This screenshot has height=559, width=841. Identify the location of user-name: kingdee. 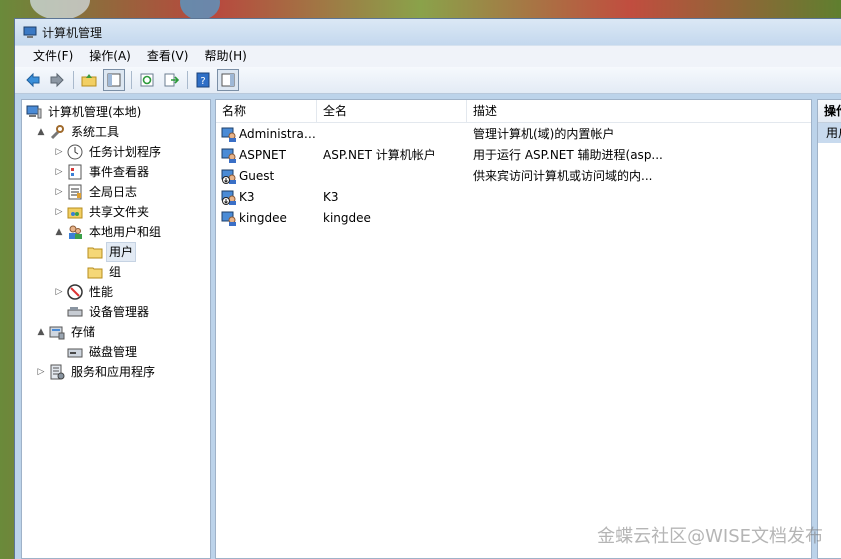
(263, 218).